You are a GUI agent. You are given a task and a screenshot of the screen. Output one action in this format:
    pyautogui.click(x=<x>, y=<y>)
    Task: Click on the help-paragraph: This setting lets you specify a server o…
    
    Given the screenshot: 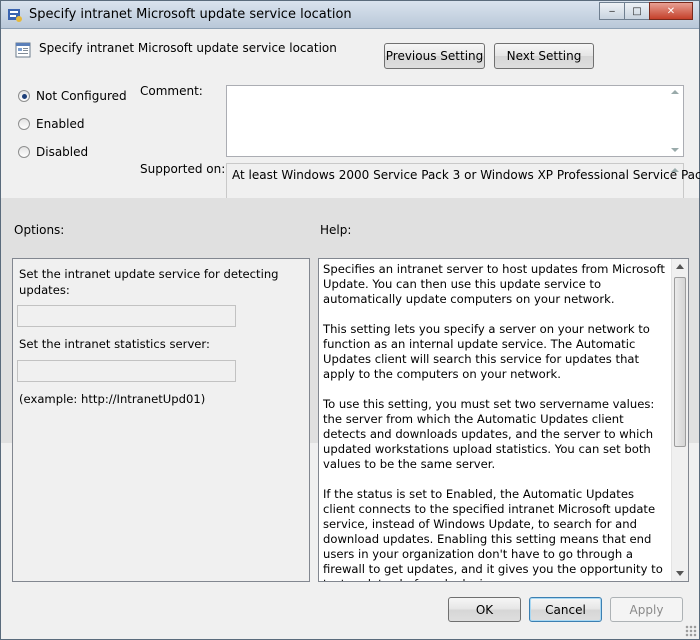 What is the action you would take?
    pyautogui.click(x=486, y=351)
    